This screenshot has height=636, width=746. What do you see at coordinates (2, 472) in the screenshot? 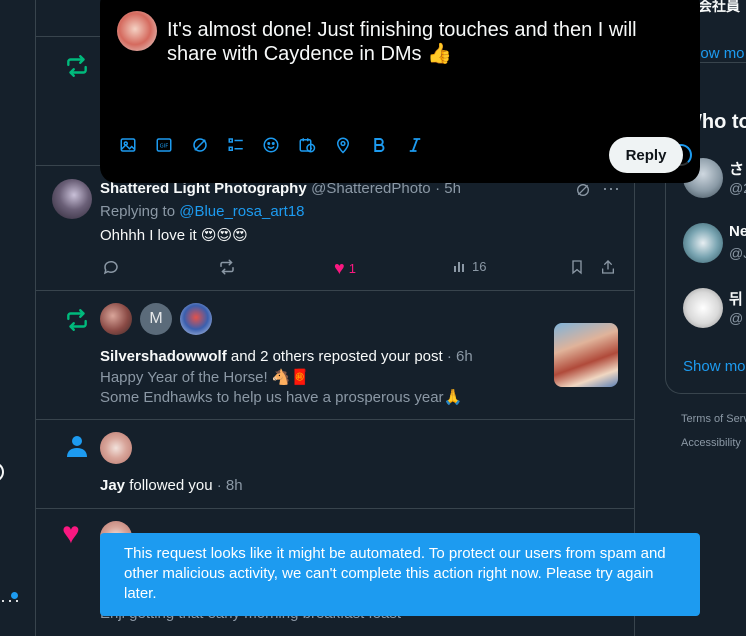
I see `nav-icon-partial` at bounding box center [2, 472].